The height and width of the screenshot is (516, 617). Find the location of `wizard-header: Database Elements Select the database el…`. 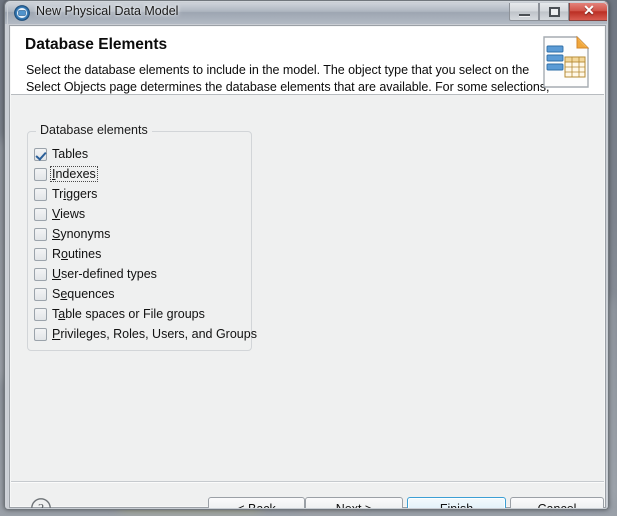

wizard-header: Database Elements Select the database el… is located at coordinates (307, 61).